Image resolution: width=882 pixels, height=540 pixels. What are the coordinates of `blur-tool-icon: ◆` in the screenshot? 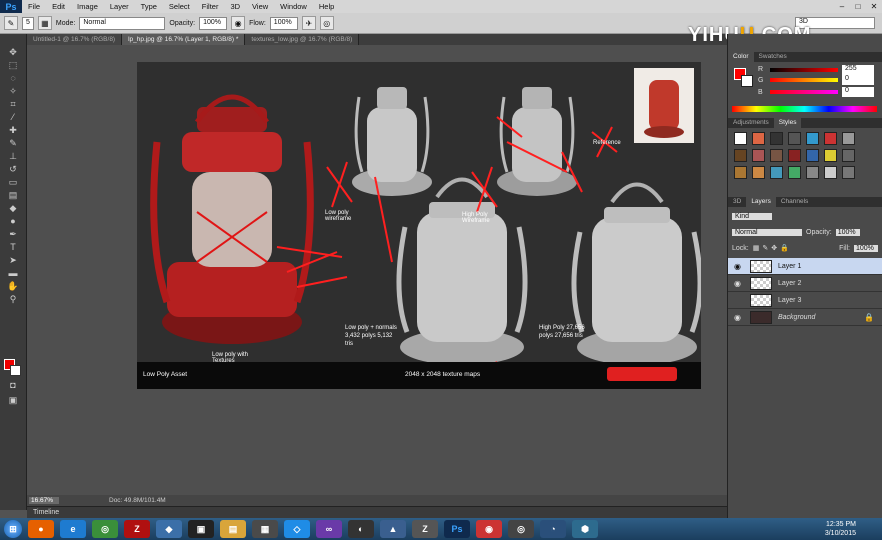 It's located at (13, 208).